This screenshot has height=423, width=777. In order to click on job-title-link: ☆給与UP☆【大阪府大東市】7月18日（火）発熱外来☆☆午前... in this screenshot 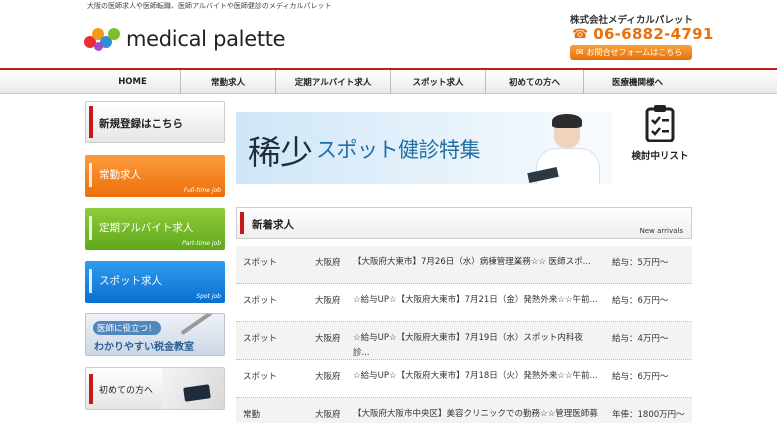, I will do `click(475, 376)`.